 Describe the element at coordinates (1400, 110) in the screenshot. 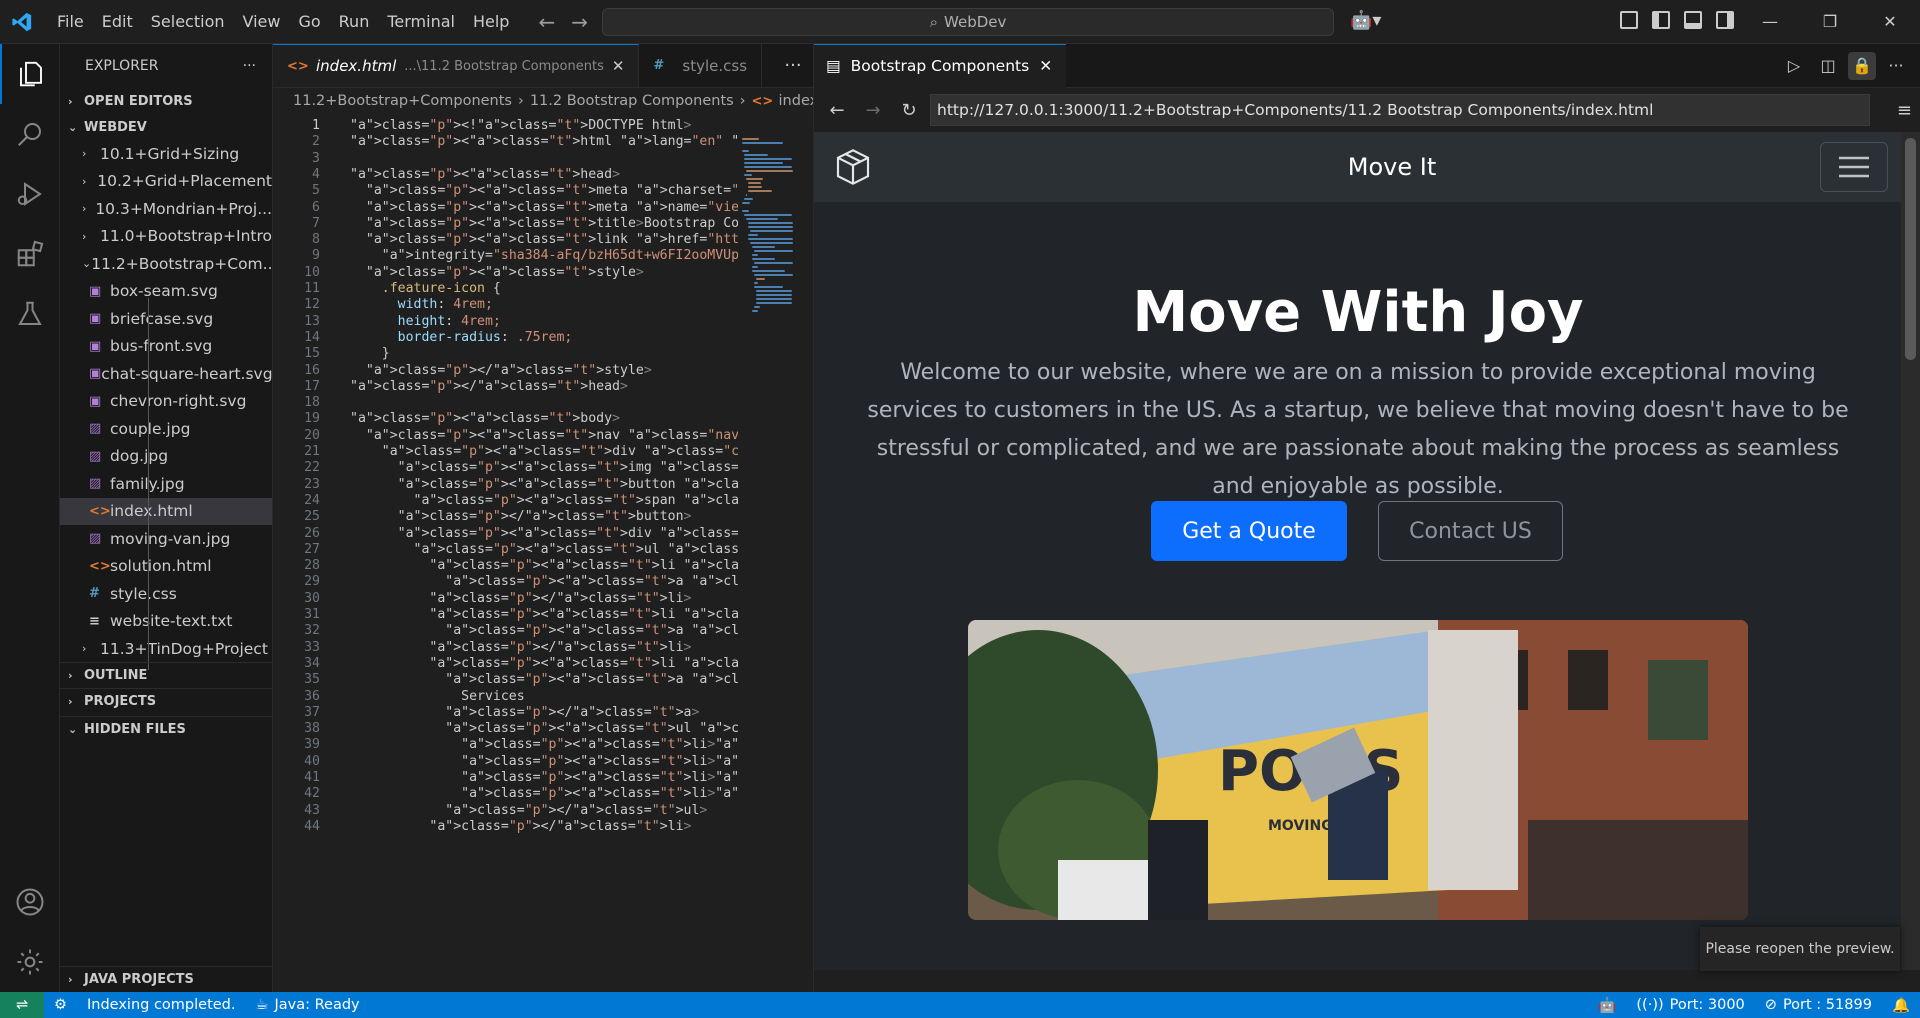

I see `url-input` at that location.